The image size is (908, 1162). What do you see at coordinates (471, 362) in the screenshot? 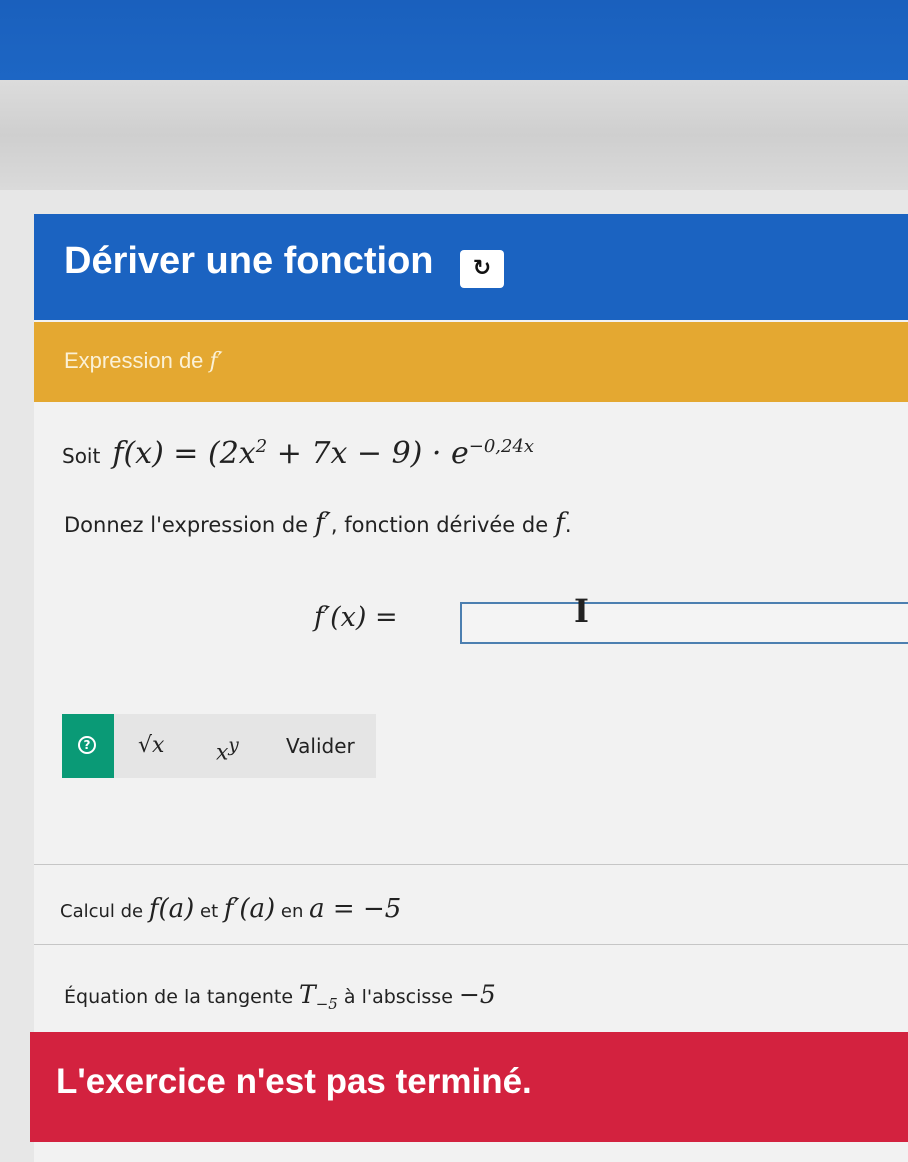
I see `section-expression-header: Expression de f′` at bounding box center [471, 362].